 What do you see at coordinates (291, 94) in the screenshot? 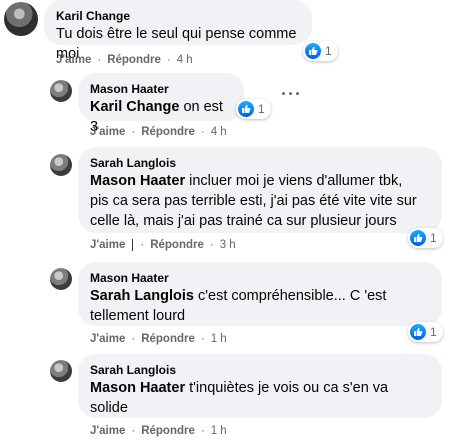
I see `more-options-icon: ···` at bounding box center [291, 94].